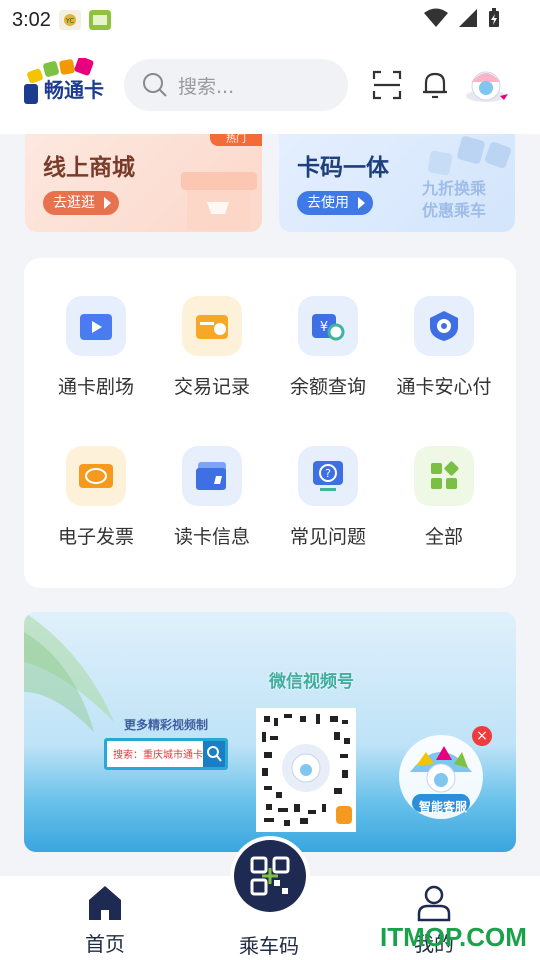 The width and height of the screenshot is (540, 960). I want to click on balance-query-icon: ¥, so click(328, 326).